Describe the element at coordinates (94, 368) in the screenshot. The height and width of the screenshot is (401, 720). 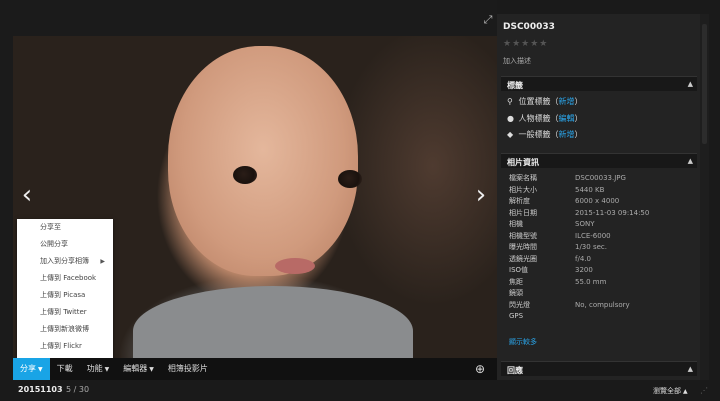
I see `function-button-label: 功能` at that location.